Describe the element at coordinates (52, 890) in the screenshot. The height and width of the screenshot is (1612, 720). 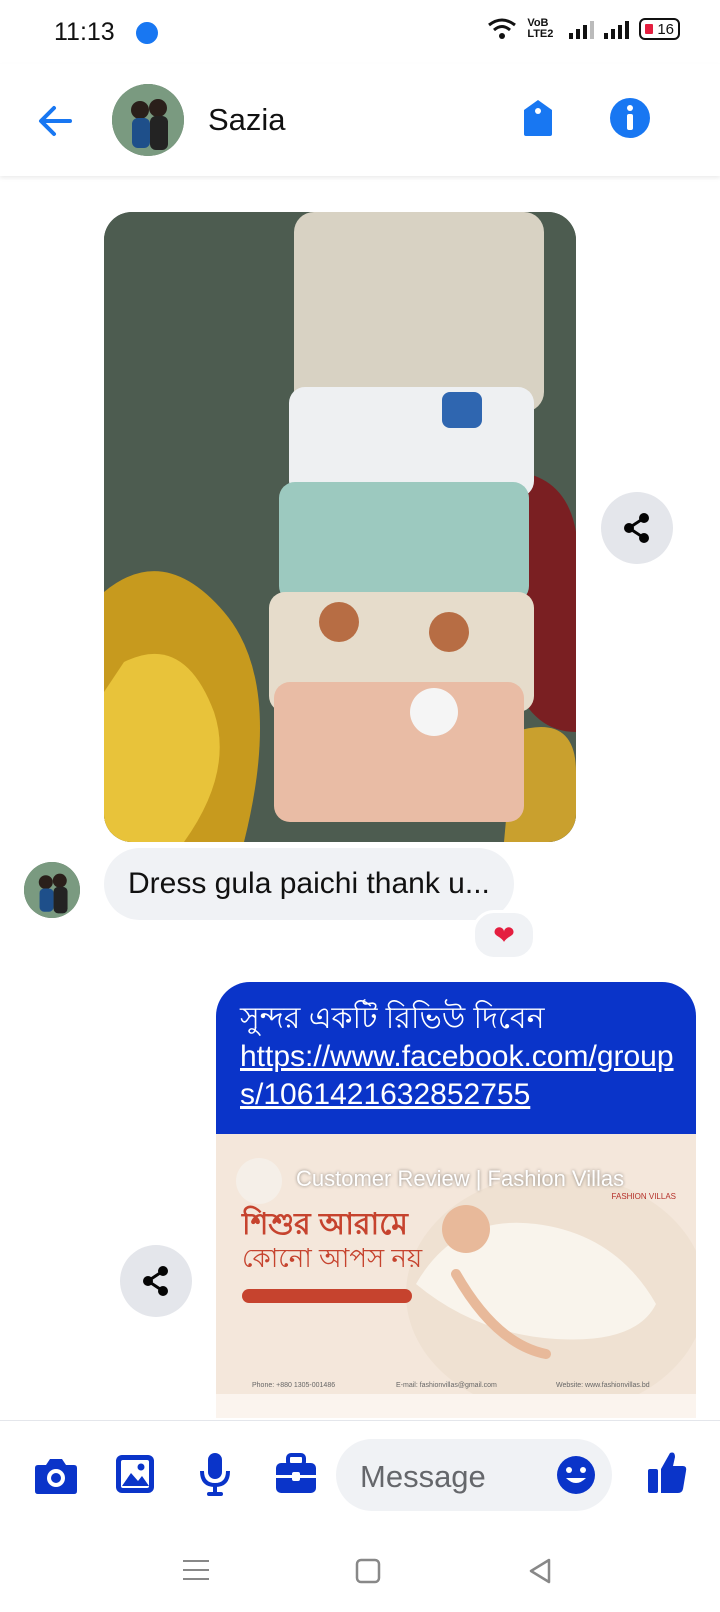
I see `sender-avatar` at that location.